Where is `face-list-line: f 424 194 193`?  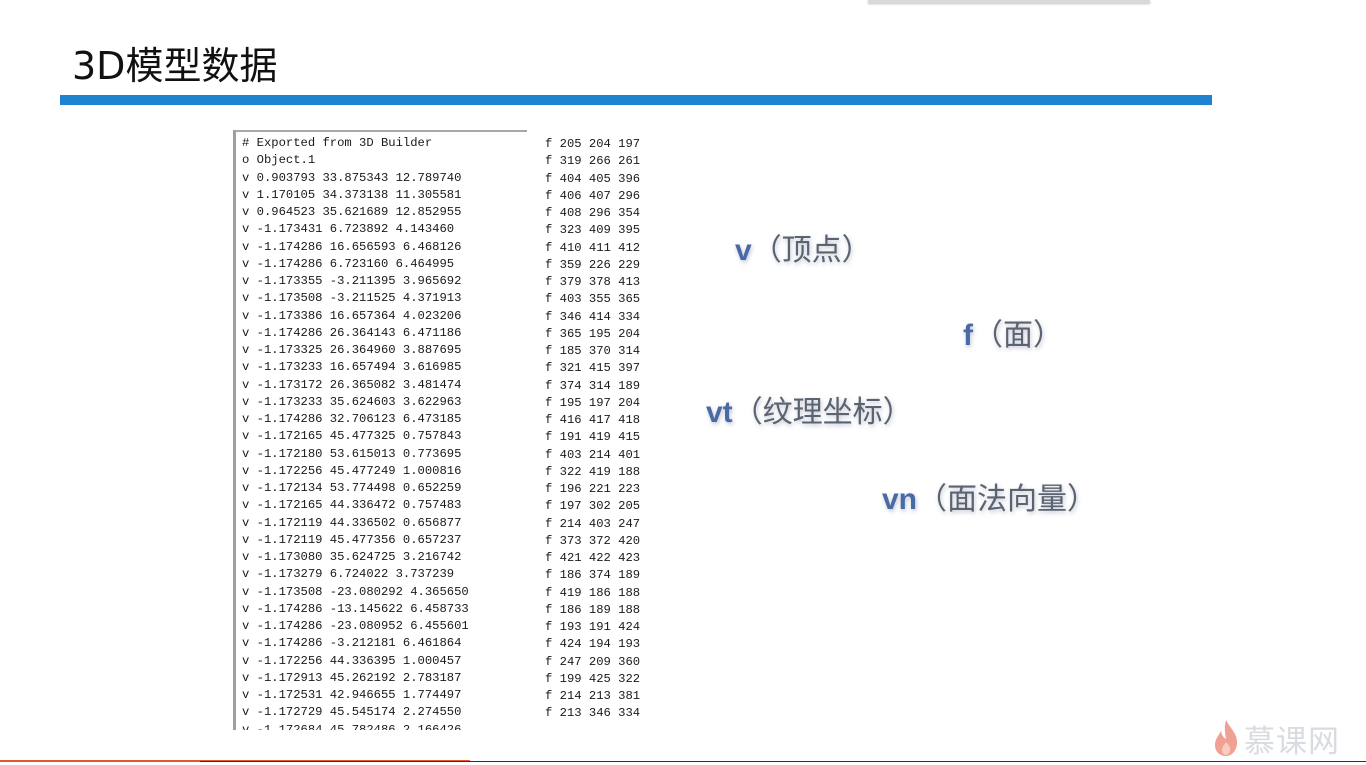
face-list-line: f 424 194 193 is located at coordinates (593, 644).